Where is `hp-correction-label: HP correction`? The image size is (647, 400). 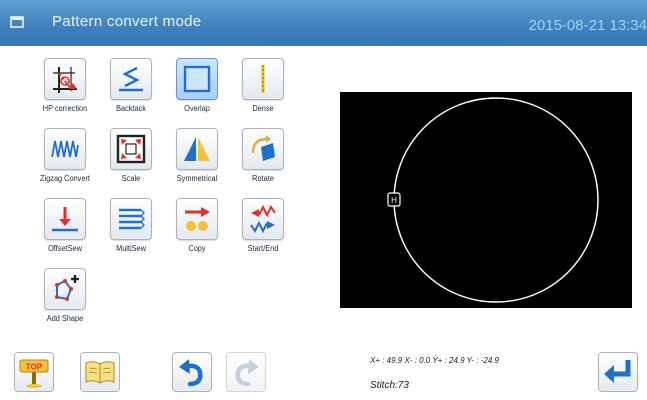 hp-correction-label: HP correction is located at coordinates (65, 108).